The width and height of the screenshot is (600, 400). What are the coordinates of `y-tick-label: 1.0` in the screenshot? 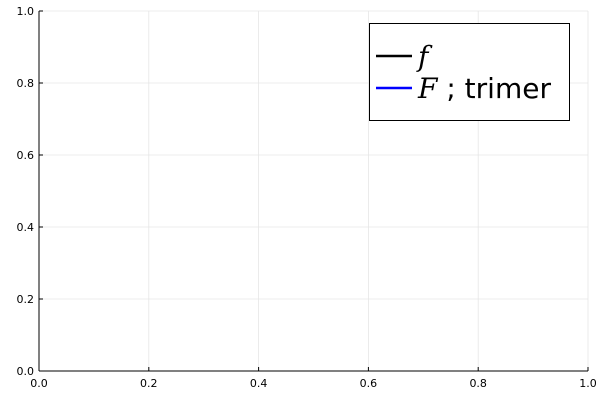 It's located at (26, 11).